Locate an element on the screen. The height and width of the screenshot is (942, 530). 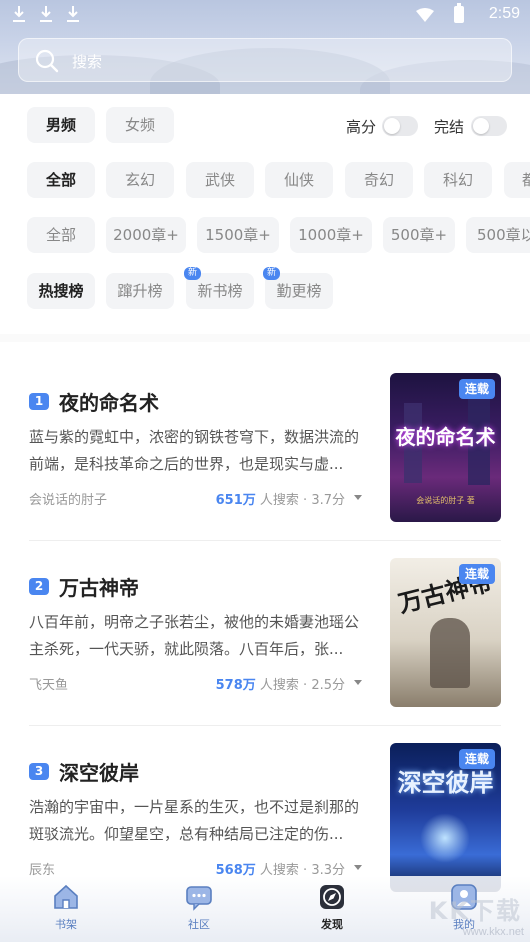
book-author: 会说话的肘子 is located at coordinates (68, 498).